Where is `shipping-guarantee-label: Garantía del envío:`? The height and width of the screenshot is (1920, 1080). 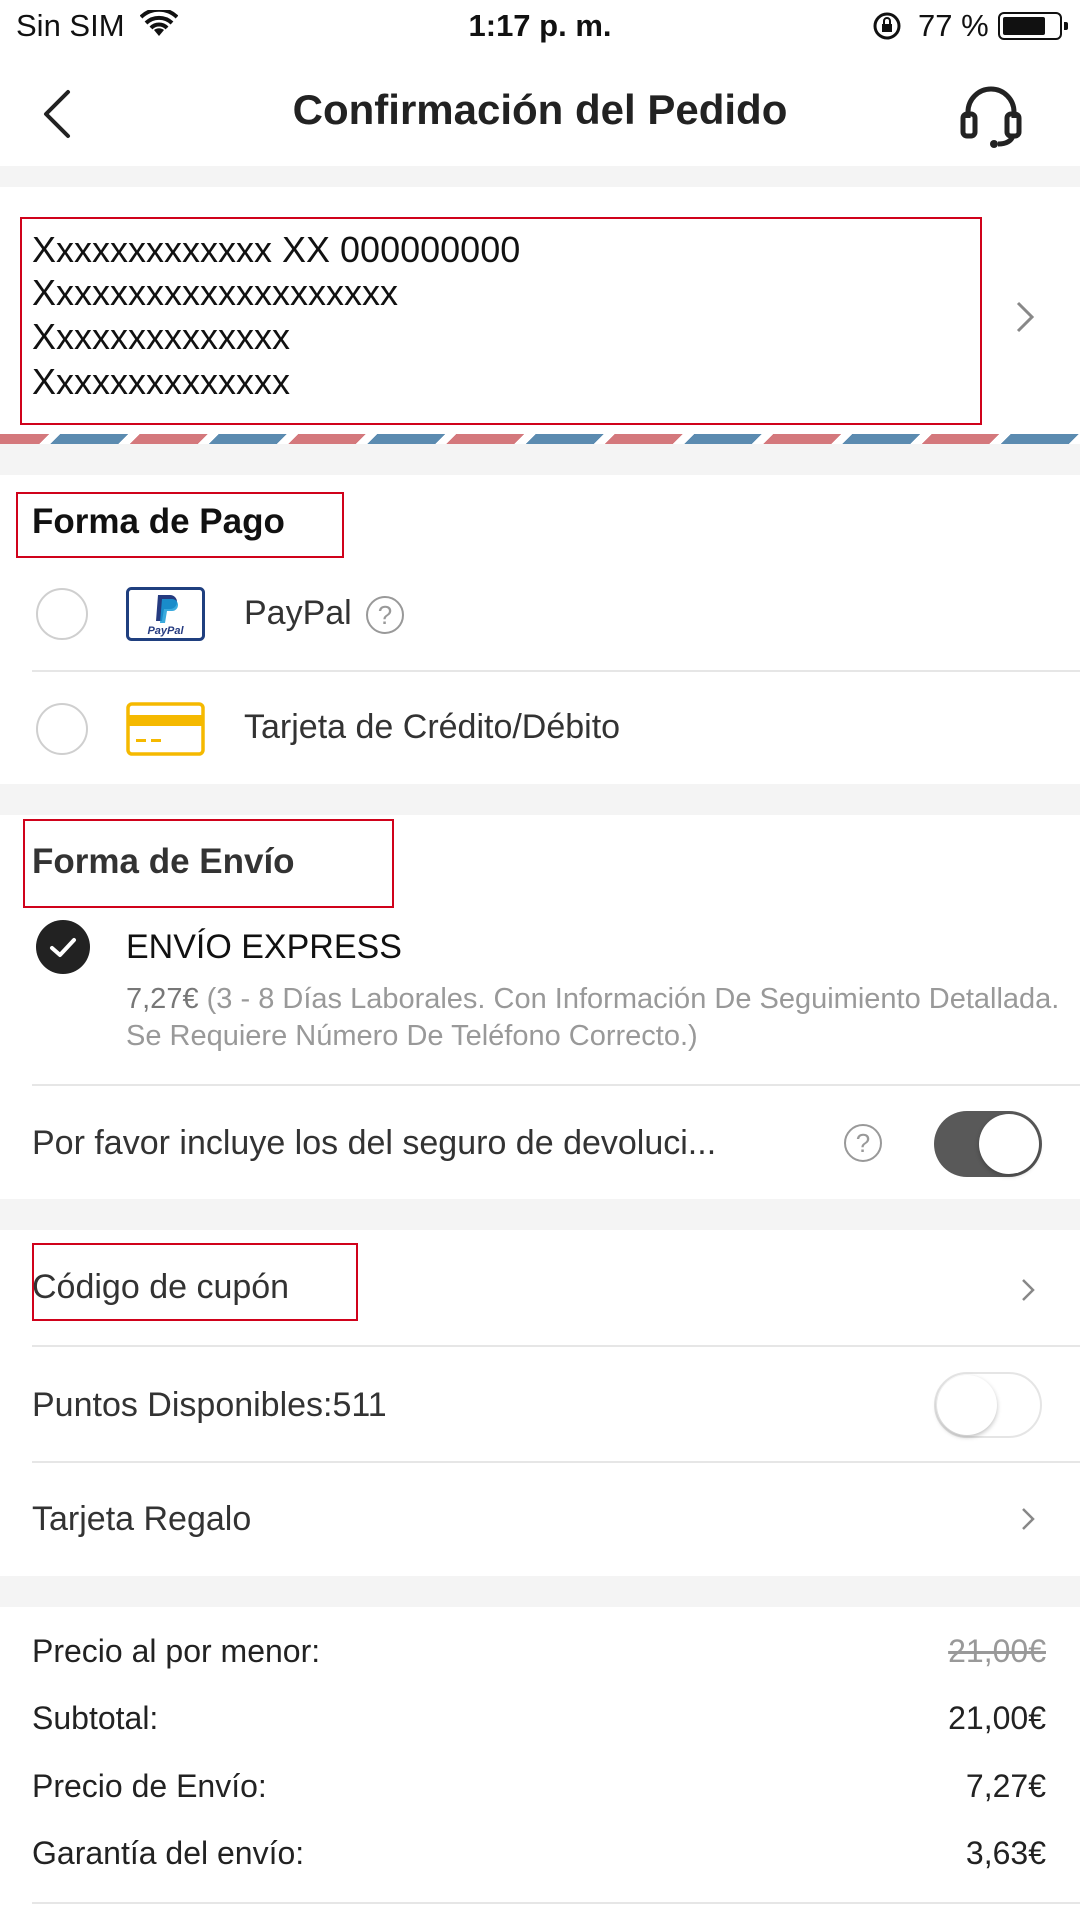 shipping-guarantee-label: Garantía del envío: is located at coordinates (168, 1853).